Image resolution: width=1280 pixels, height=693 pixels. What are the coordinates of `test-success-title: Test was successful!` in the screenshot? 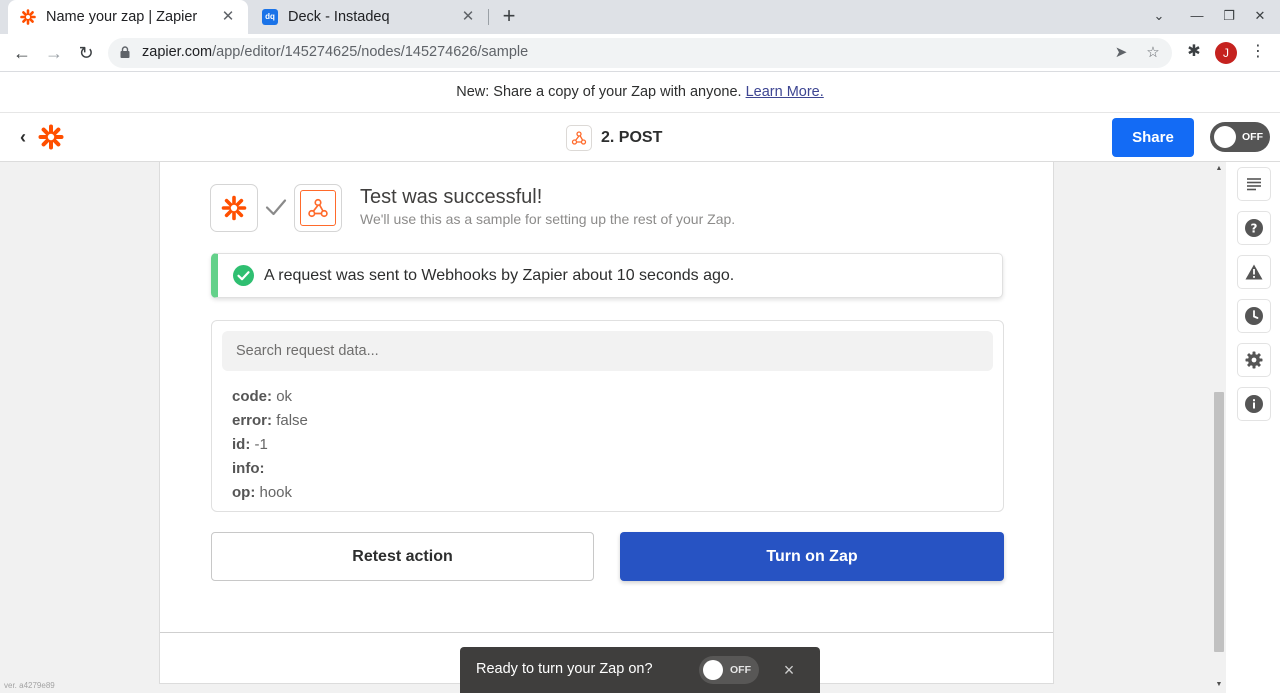 It's located at (451, 197).